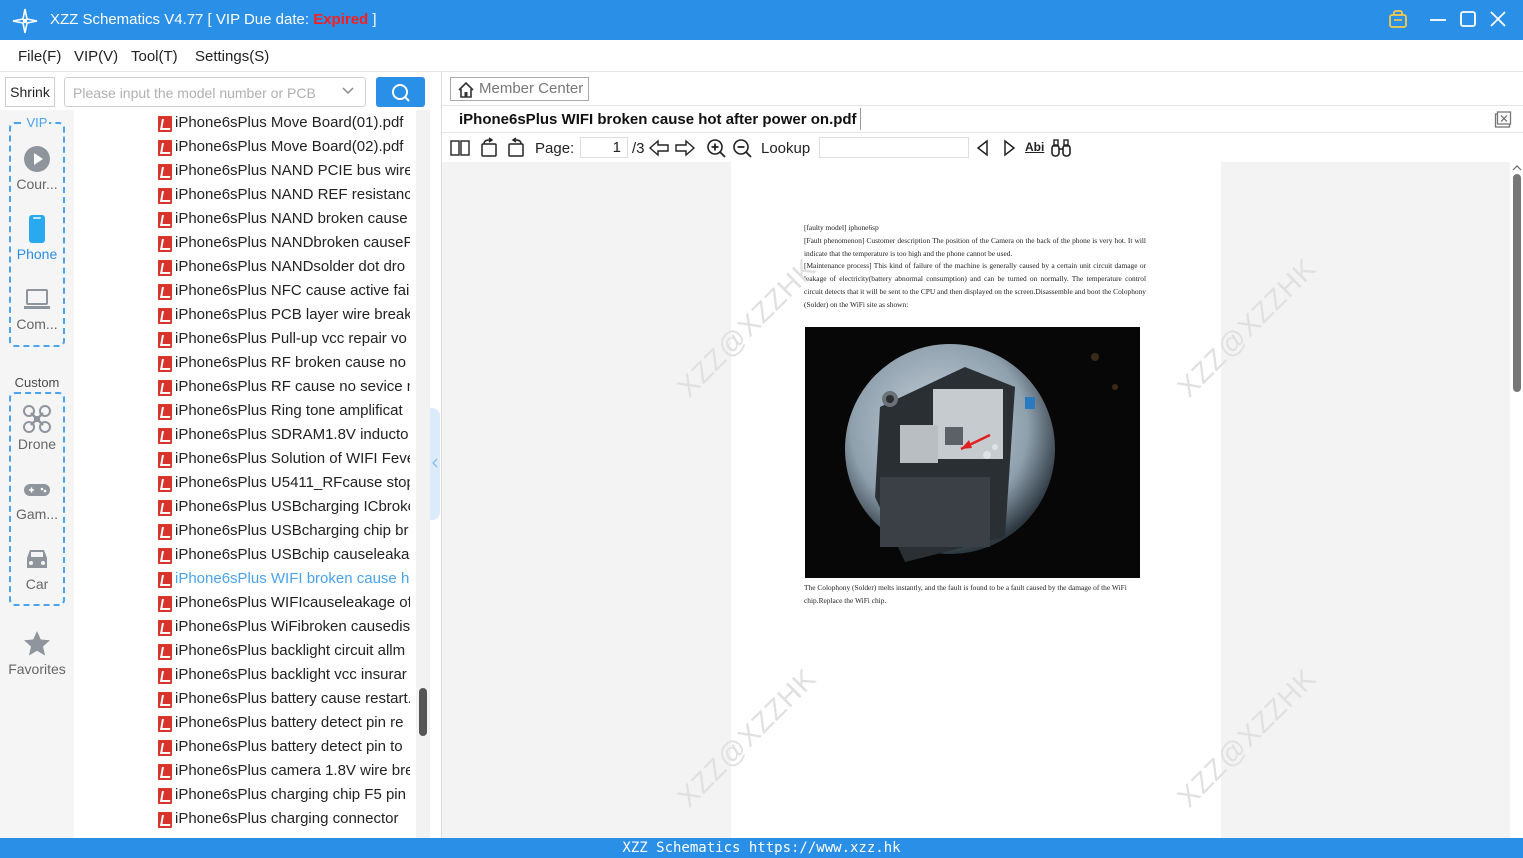 Image resolution: width=1523 pixels, height=858 pixels. What do you see at coordinates (37, 238) in the screenshot?
I see `nav-phone: Phone` at bounding box center [37, 238].